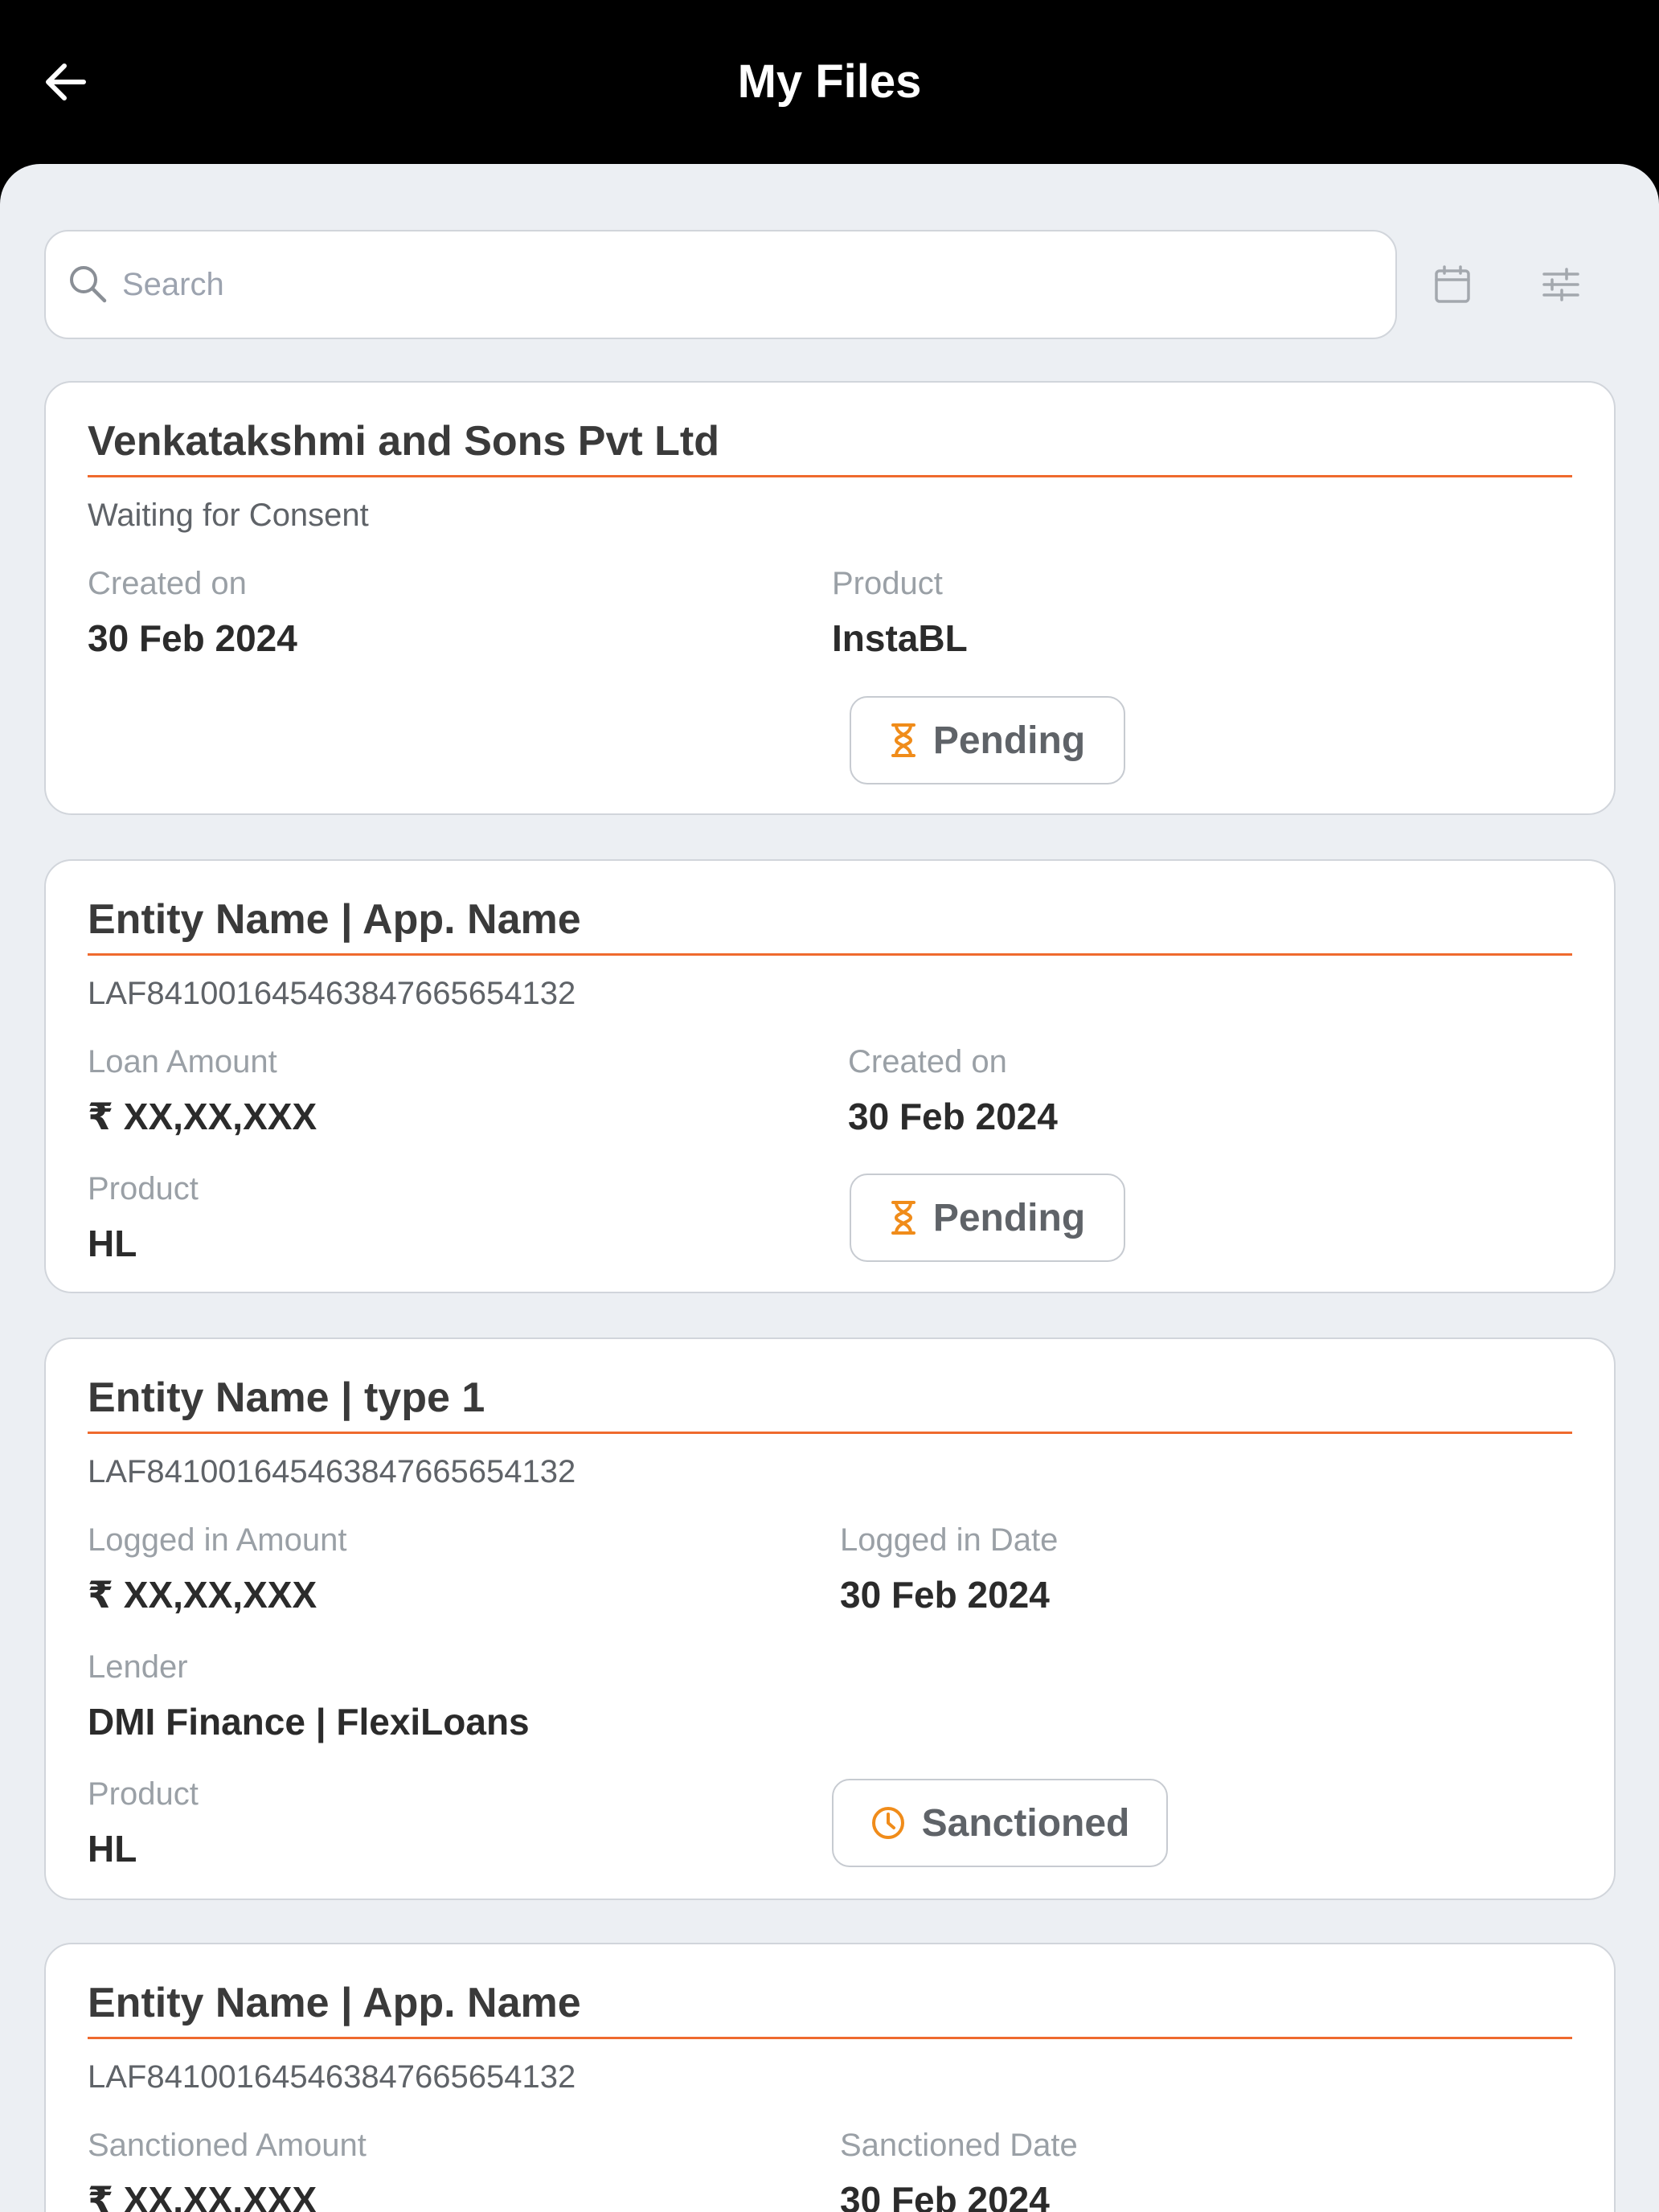 This screenshot has width=1659, height=2212. What do you see at coordinates (309, 1722) in the screenshot?
I see `field-value: DMI Finance | FlexiLoans` at bounding box center [309, 1722].